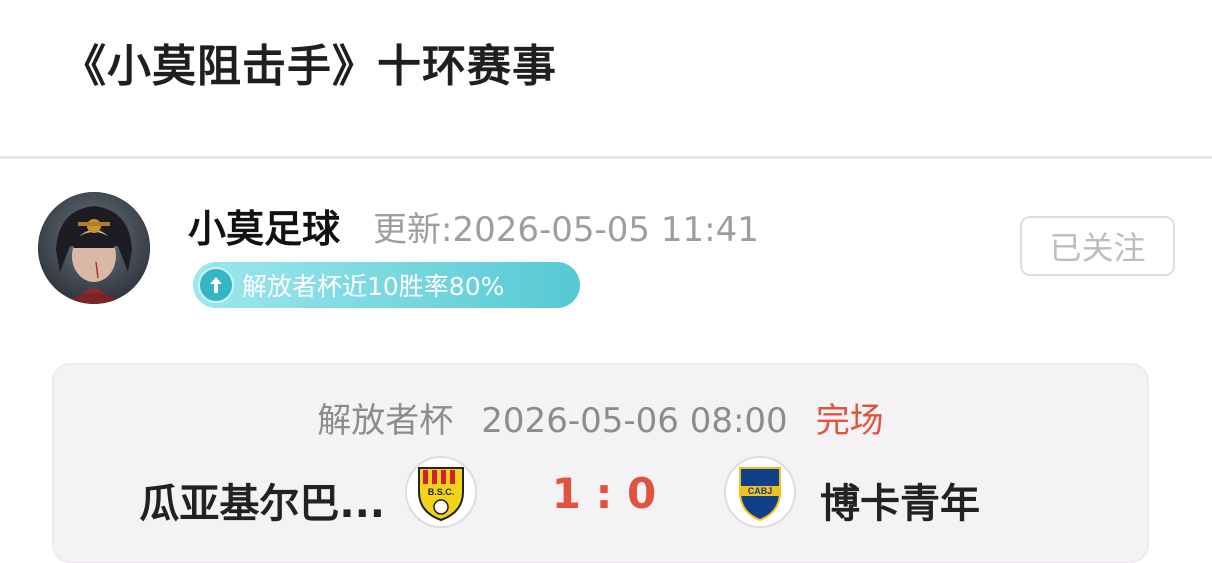 This screenshot has width=1212, height=563. What do you see at coordinates (309, 66) in the screenshot?
I see `page-title: 《小莫阻击手》十环赛事` at bounding box center [309, 66].